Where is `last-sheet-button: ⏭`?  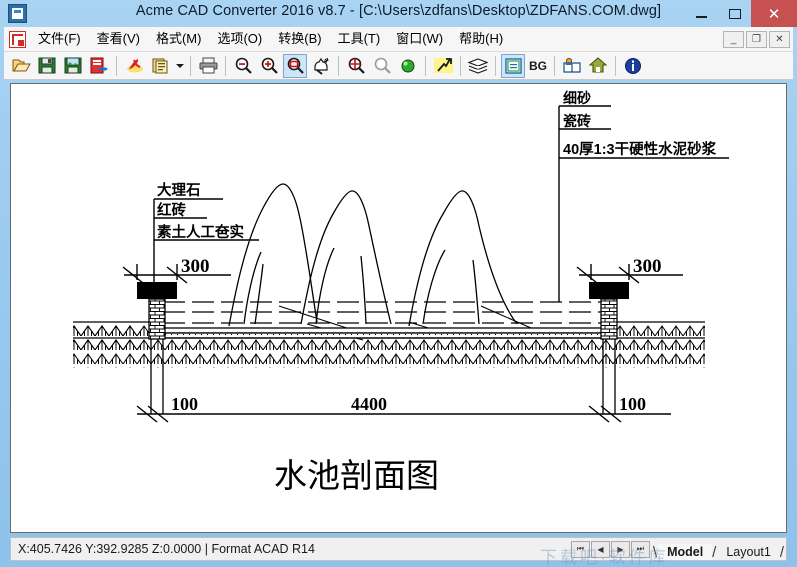
last-sheet-button: ⏭ is located at coordinates (640, 549).